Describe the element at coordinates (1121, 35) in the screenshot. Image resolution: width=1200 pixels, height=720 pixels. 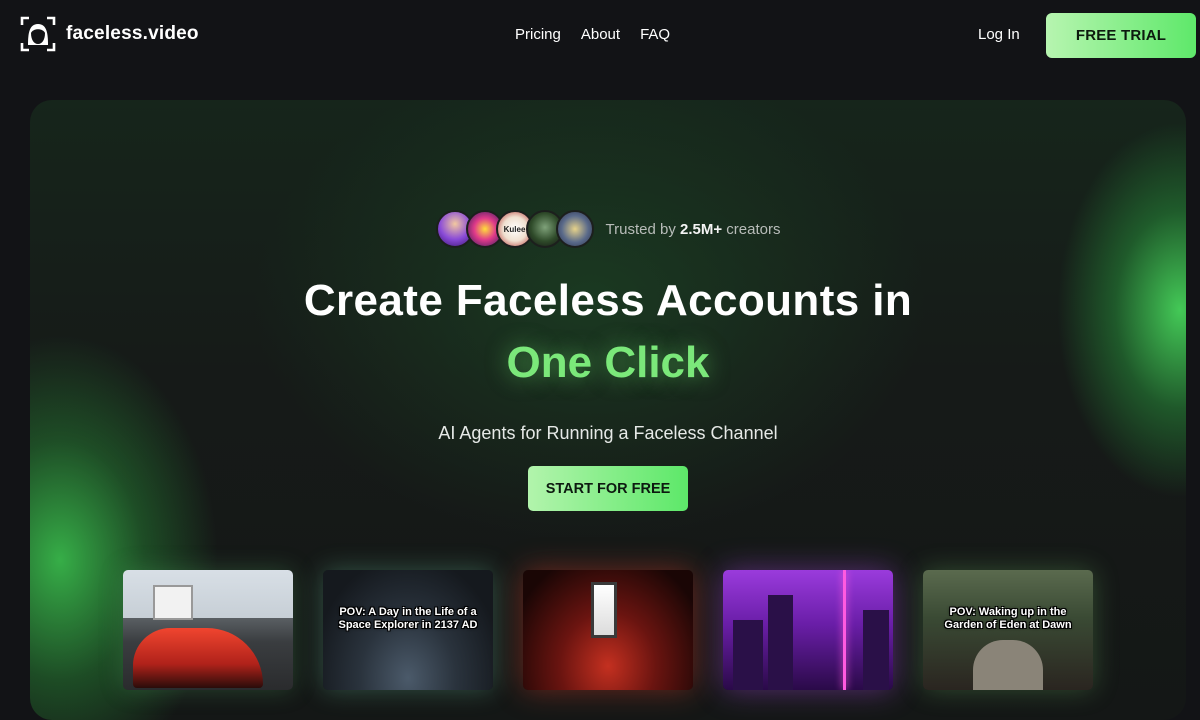
I see `free-trial-button: FREE TRIAL` at that location.